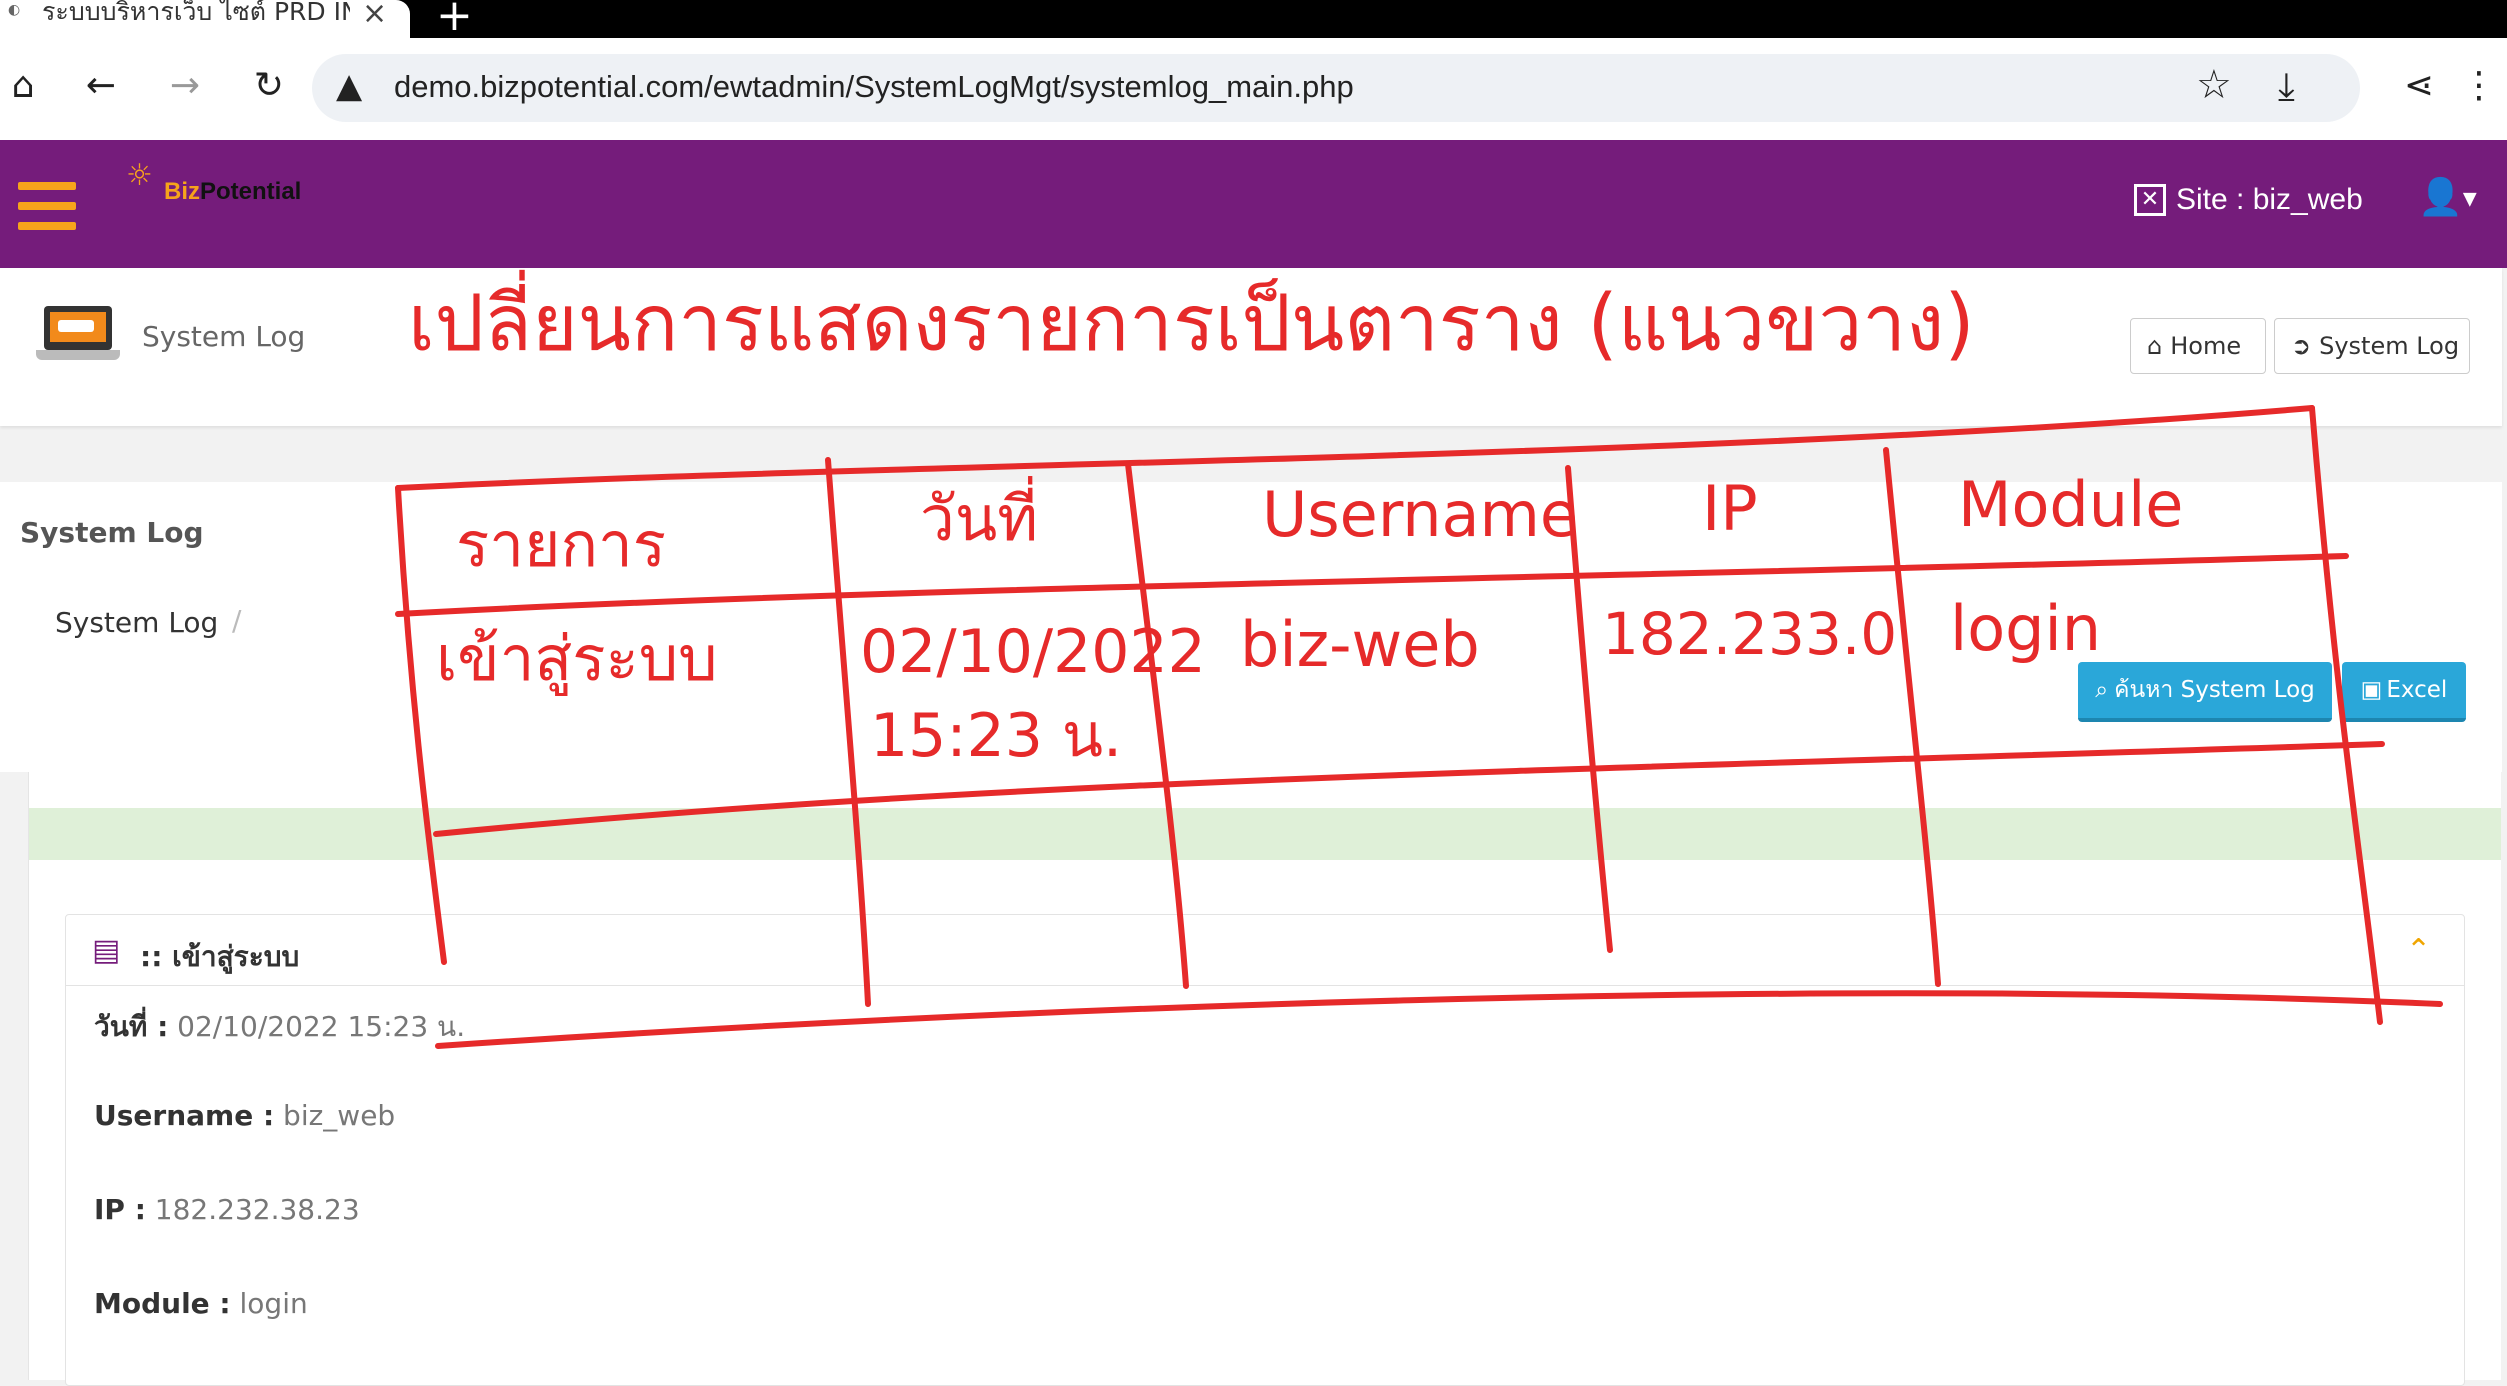 The width and height of the screenshot is (2507, 1386). I want to click on share-icon: ⋖, so click(2419, 85).